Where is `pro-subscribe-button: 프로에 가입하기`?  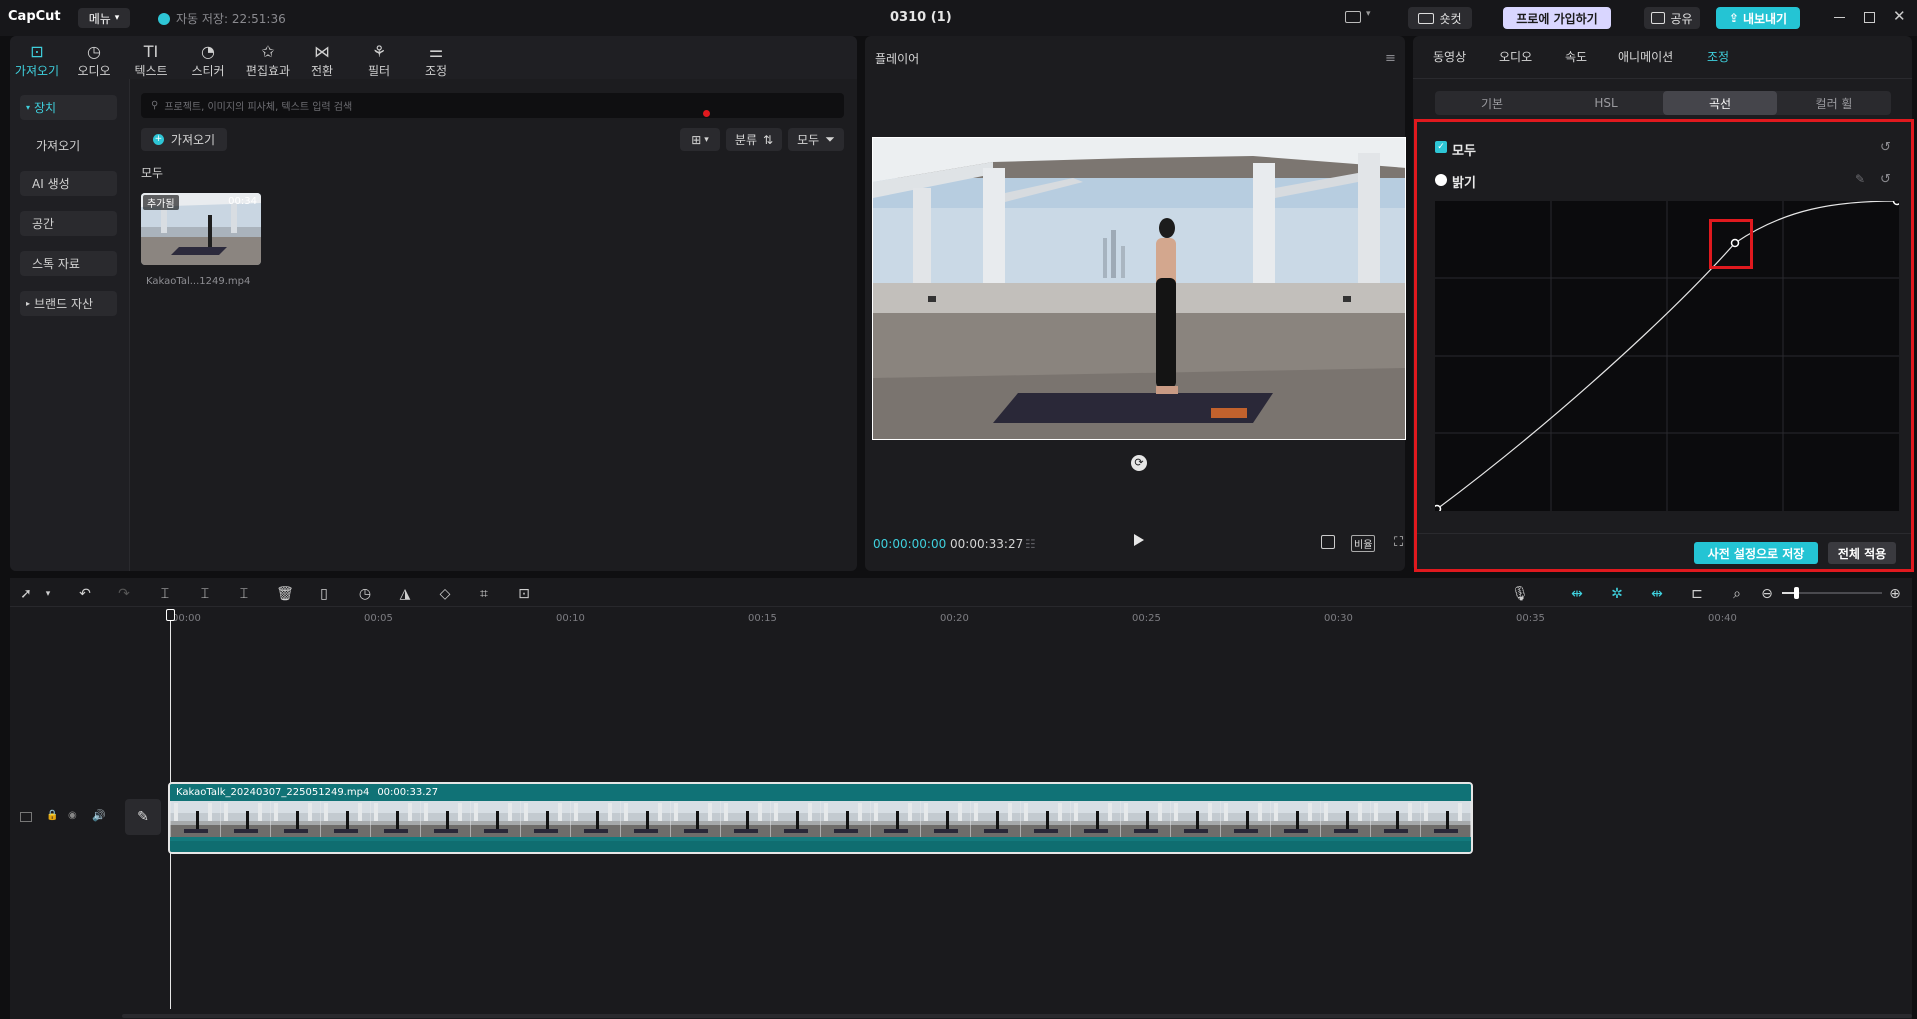 pro-subscribe-button: 프로에 가입하기 is located at coordinates (1557, 18).